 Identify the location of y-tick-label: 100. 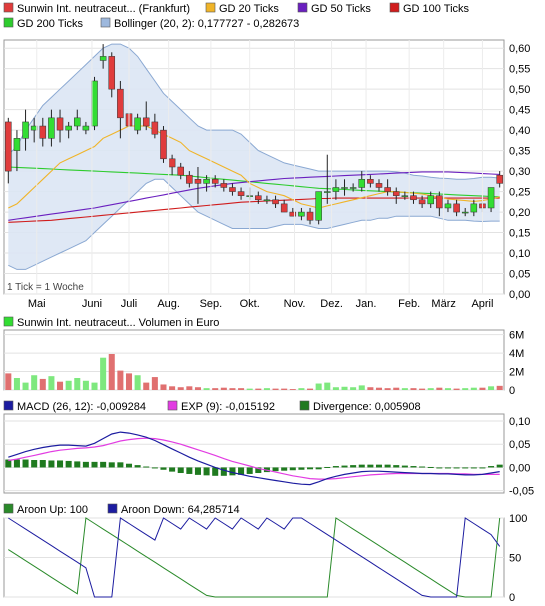
(518, 519).